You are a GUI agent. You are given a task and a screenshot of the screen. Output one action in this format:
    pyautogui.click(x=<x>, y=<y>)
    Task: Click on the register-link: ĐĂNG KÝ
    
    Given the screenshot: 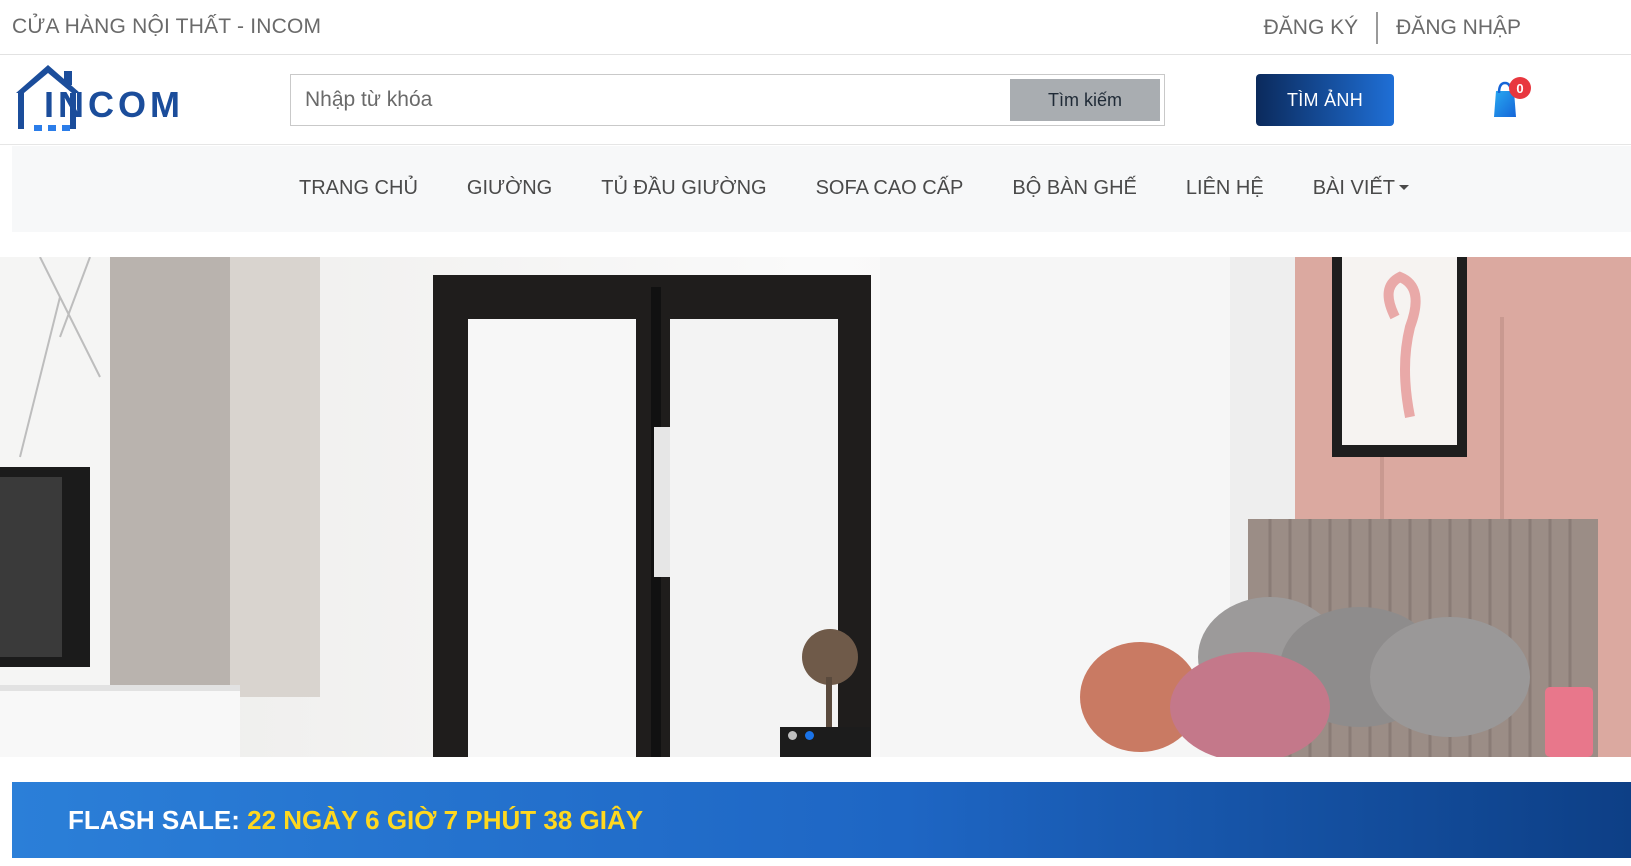 What is the action you would take?
    pyautogui.click(x=1311, y=28)
    